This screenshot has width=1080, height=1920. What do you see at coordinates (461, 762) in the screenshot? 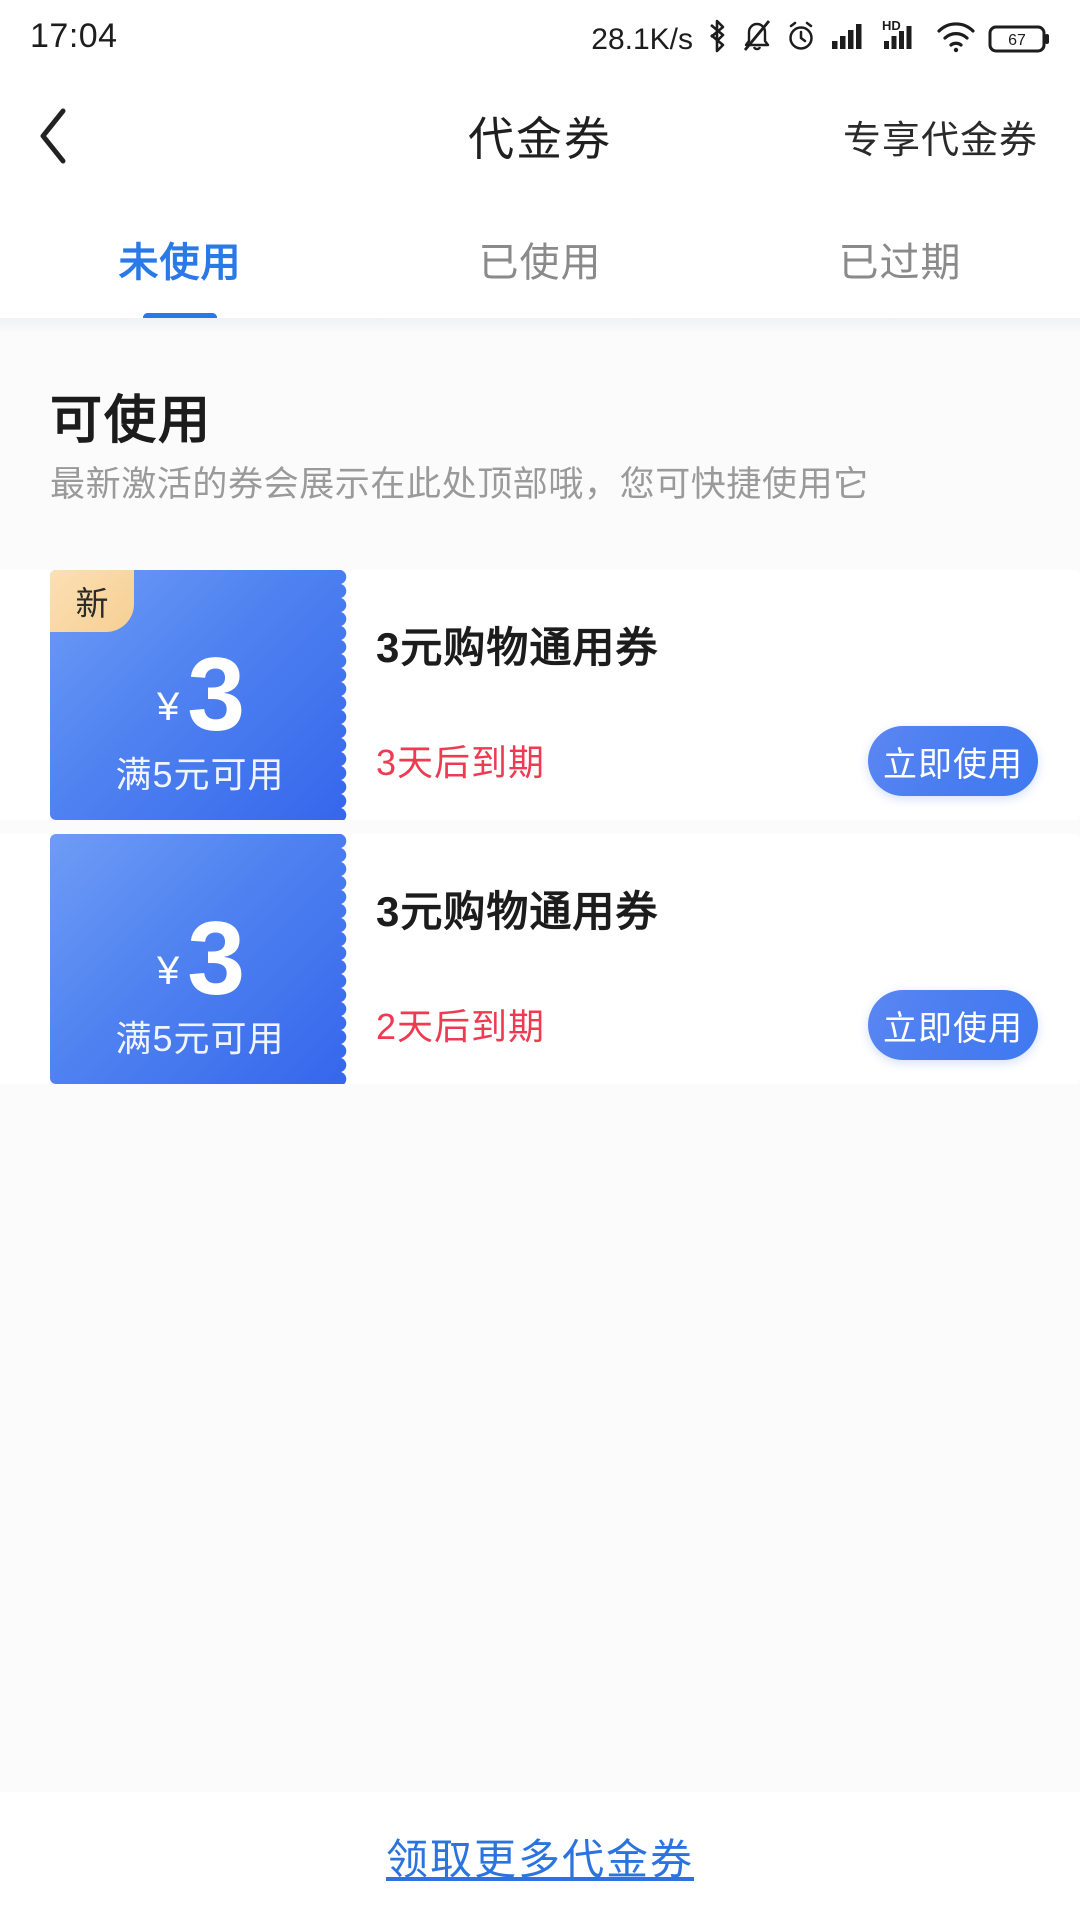
I see `coupon-expiry: 3天后到期` at bounding box center [461, 762].